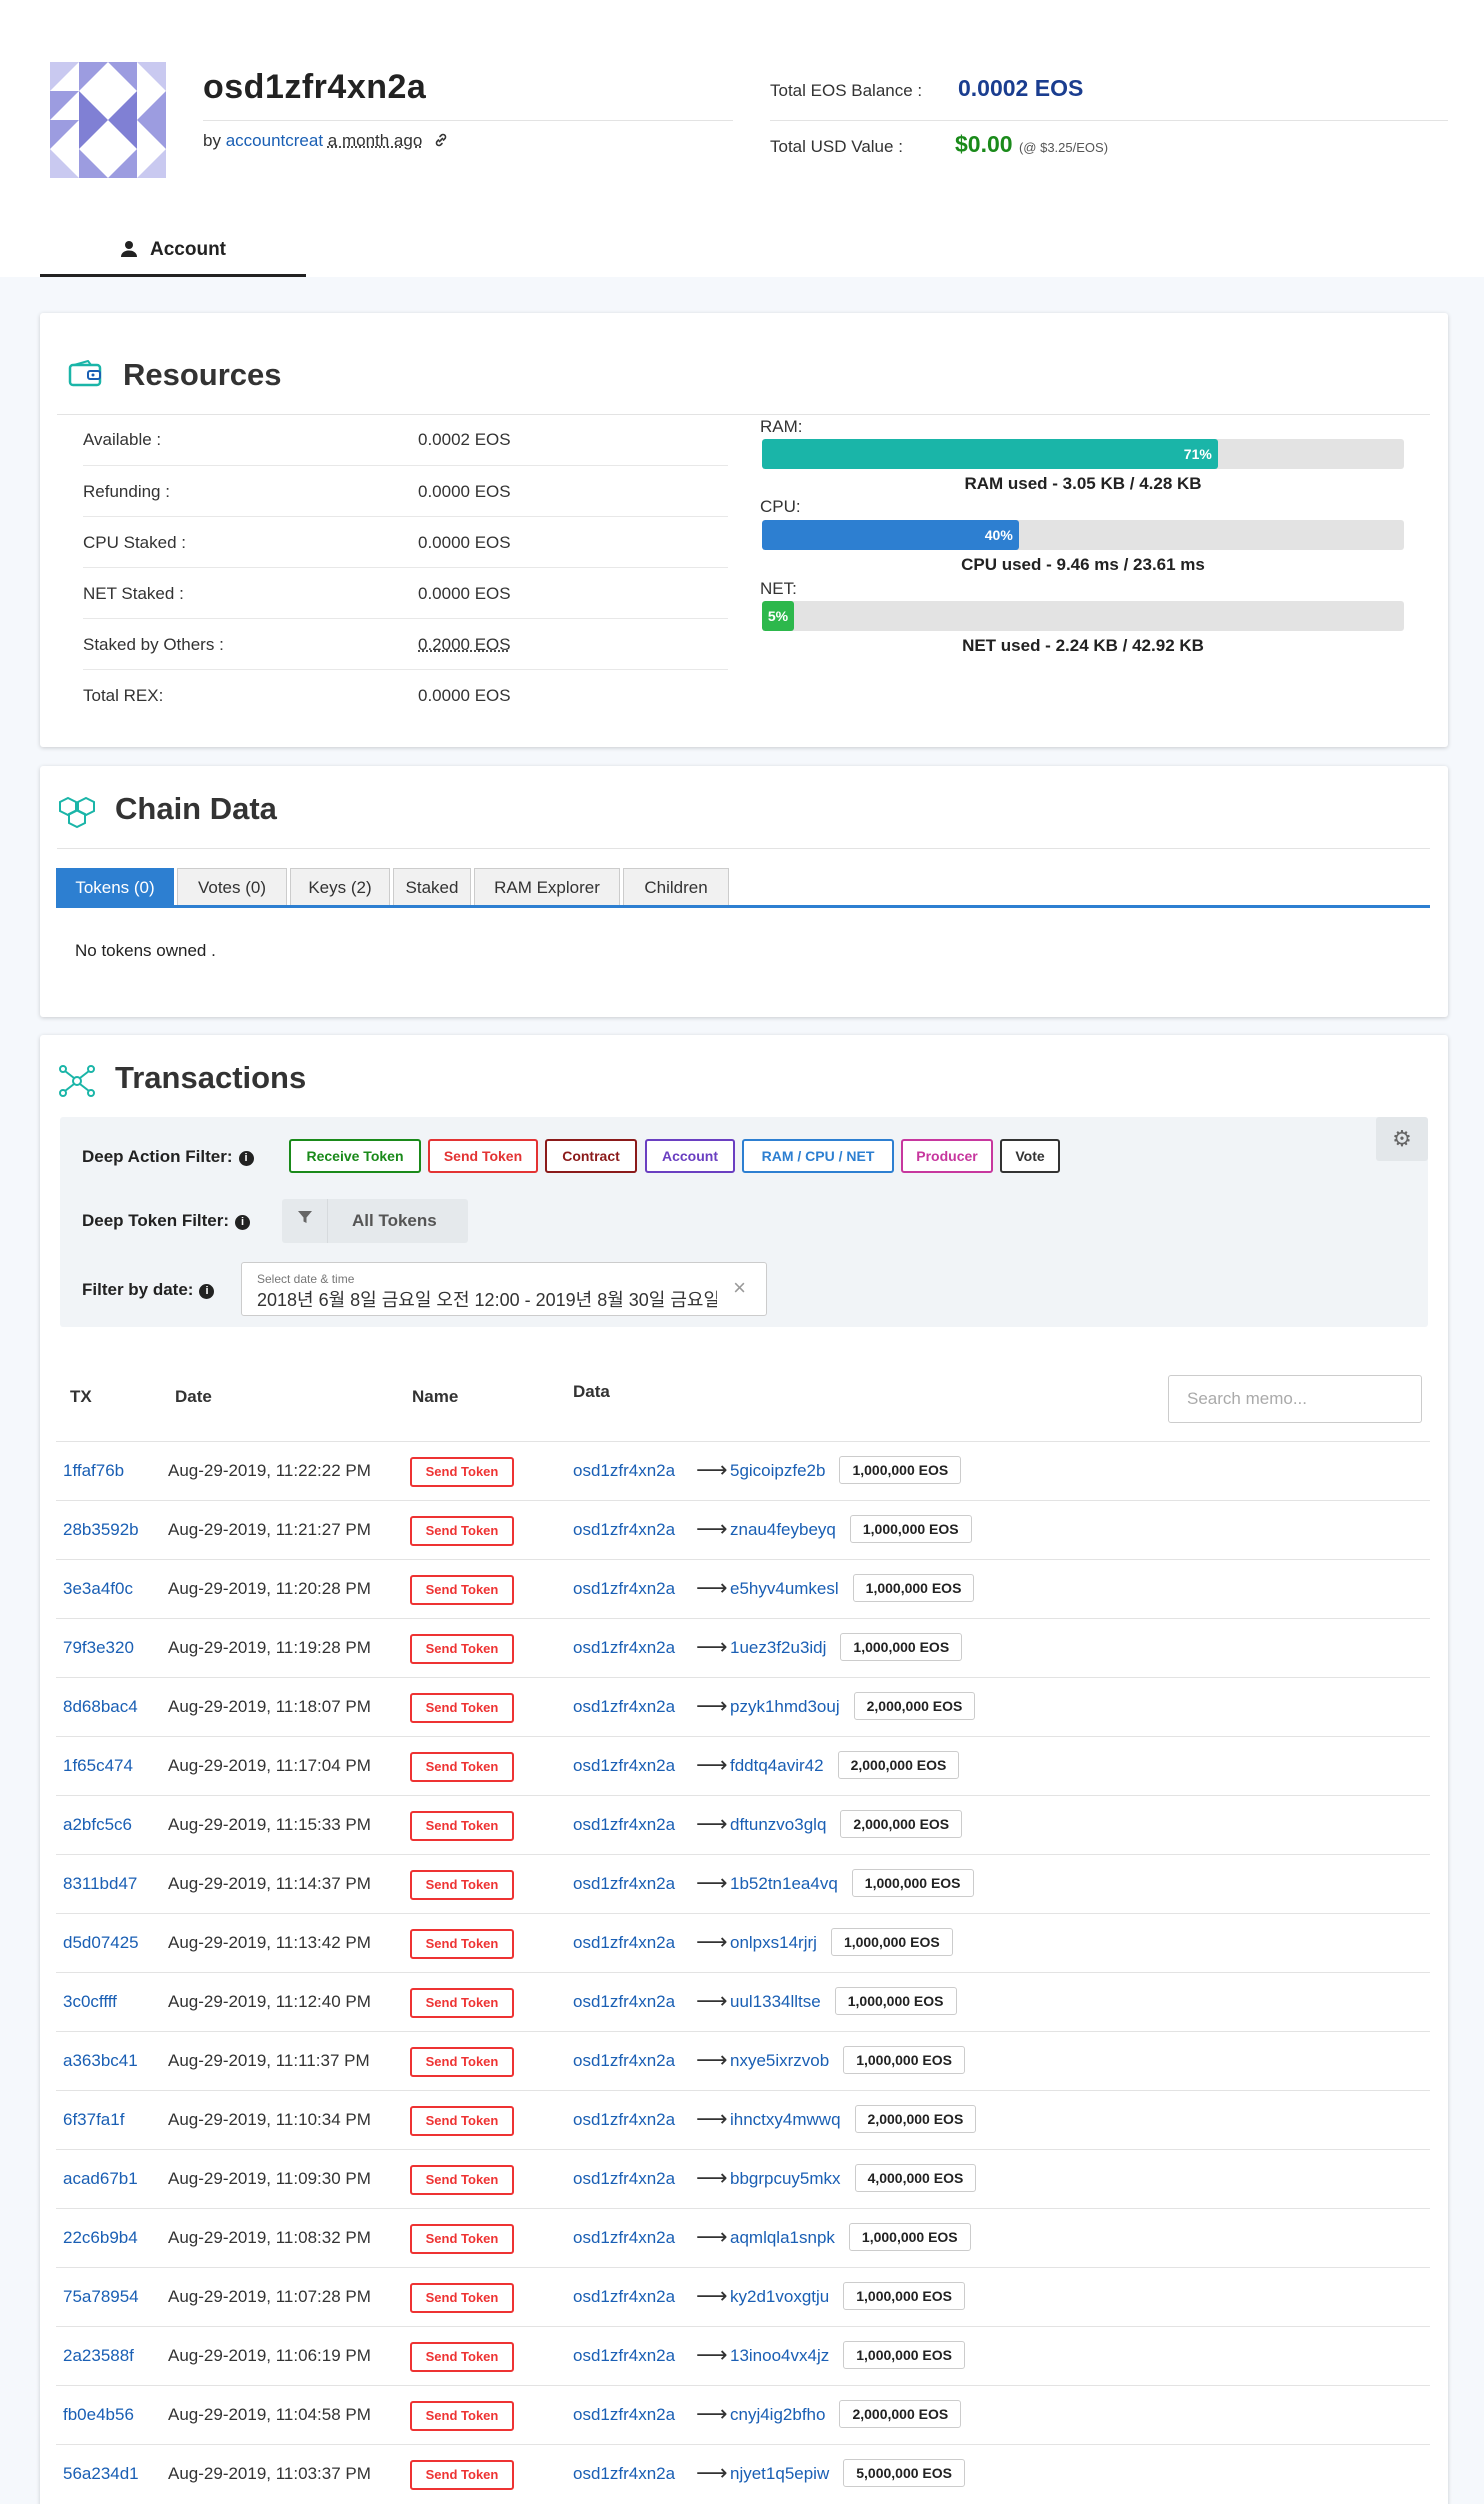 This screenshot has width=1484, height=2504. Describe the element at coordinates (785, 2119) in the screenshot. I see `to-account-link: ihnctxy4mwwq` at that location.